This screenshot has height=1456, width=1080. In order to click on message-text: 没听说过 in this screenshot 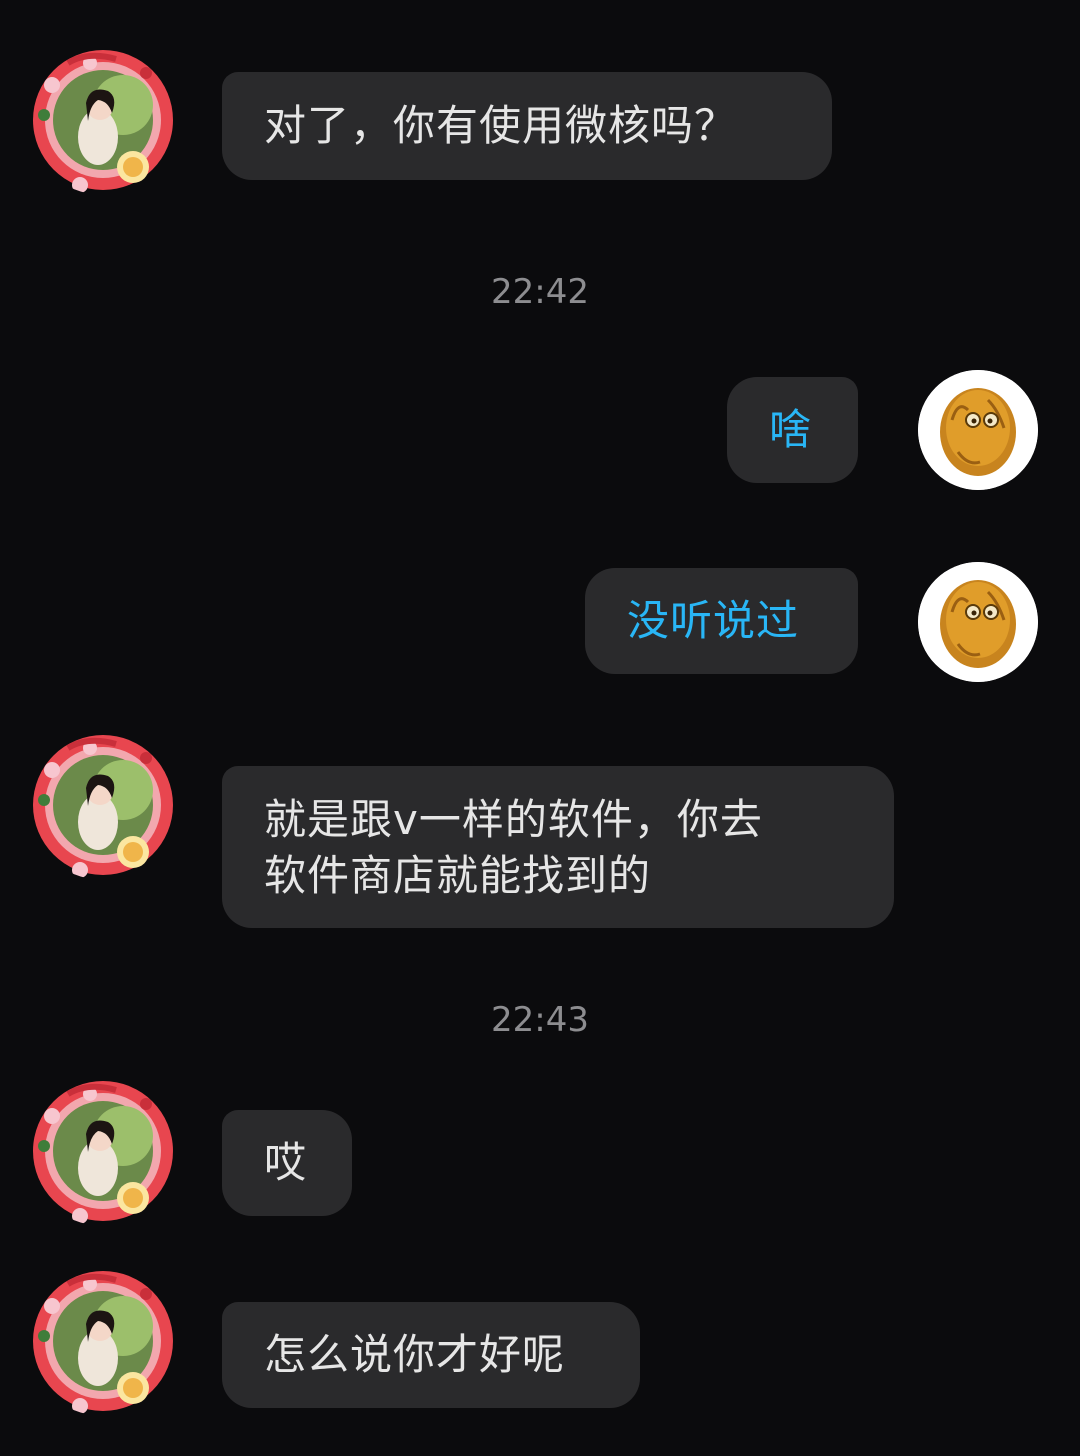, I will do `click(713, 620)`.